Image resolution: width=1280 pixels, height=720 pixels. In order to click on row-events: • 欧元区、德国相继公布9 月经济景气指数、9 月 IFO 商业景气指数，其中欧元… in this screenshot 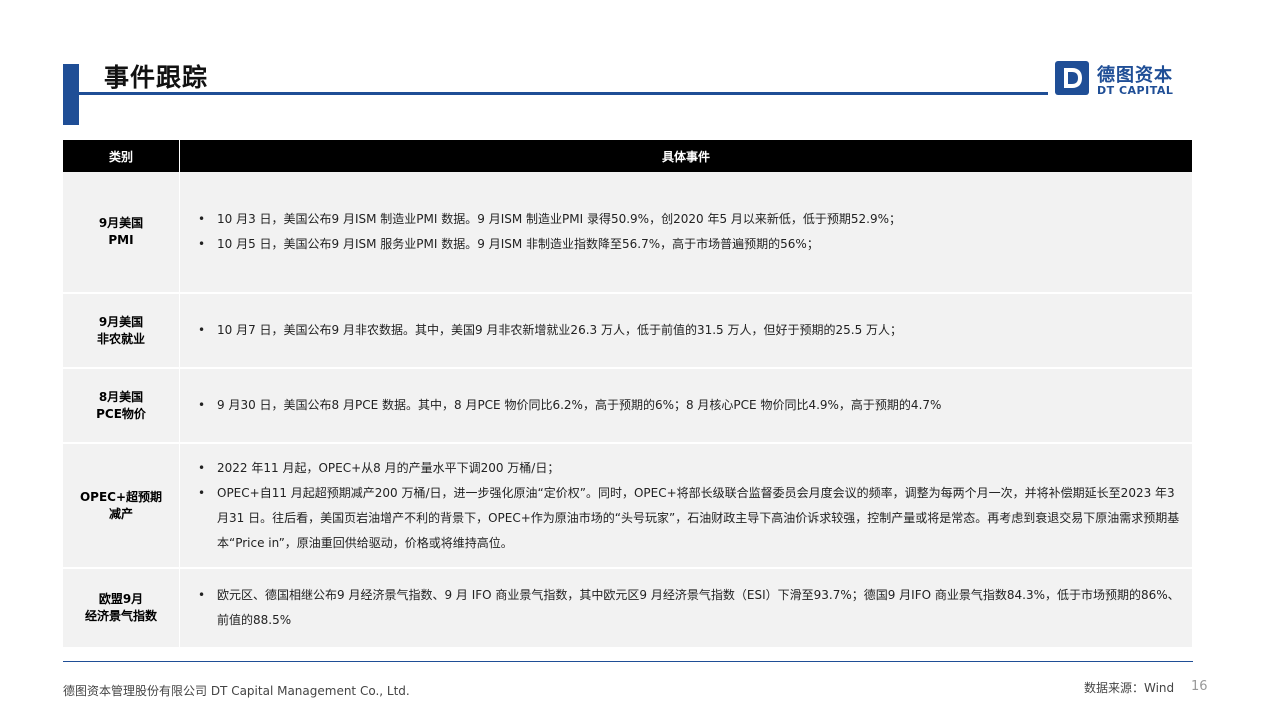, I will do `click(686, 608)`.